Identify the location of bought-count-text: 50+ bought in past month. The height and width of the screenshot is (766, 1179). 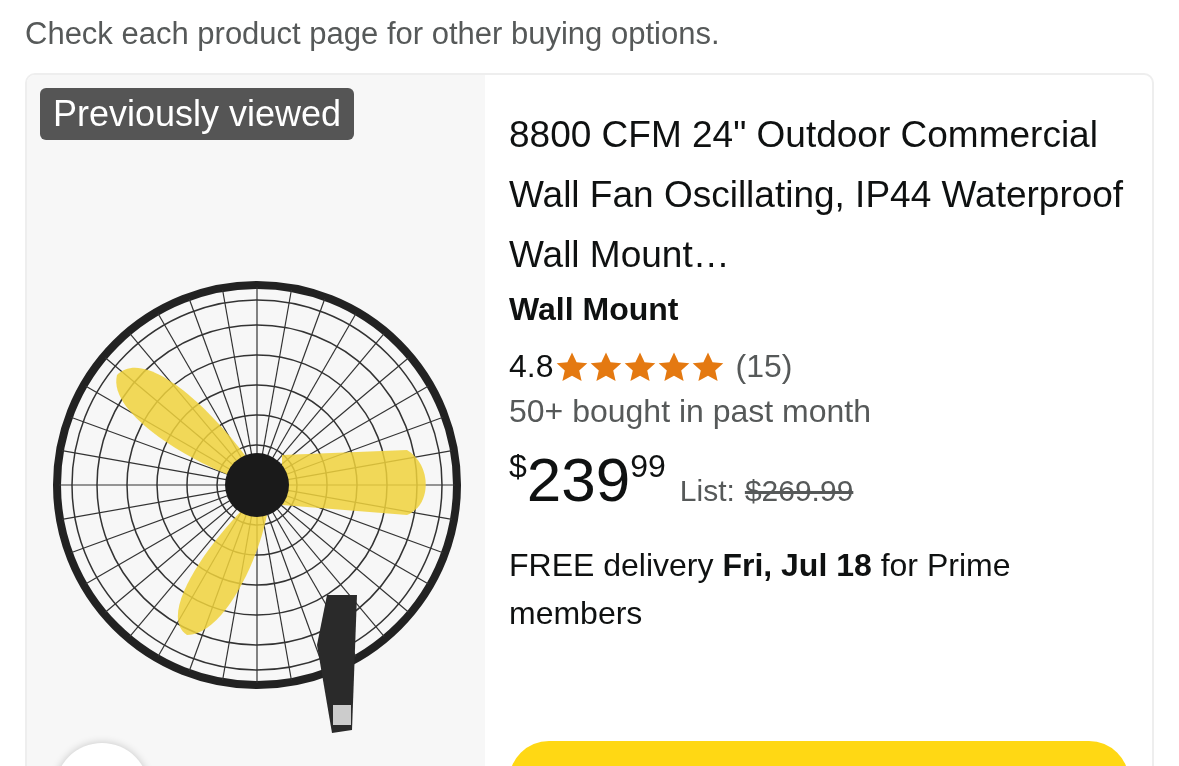
(691, 411).